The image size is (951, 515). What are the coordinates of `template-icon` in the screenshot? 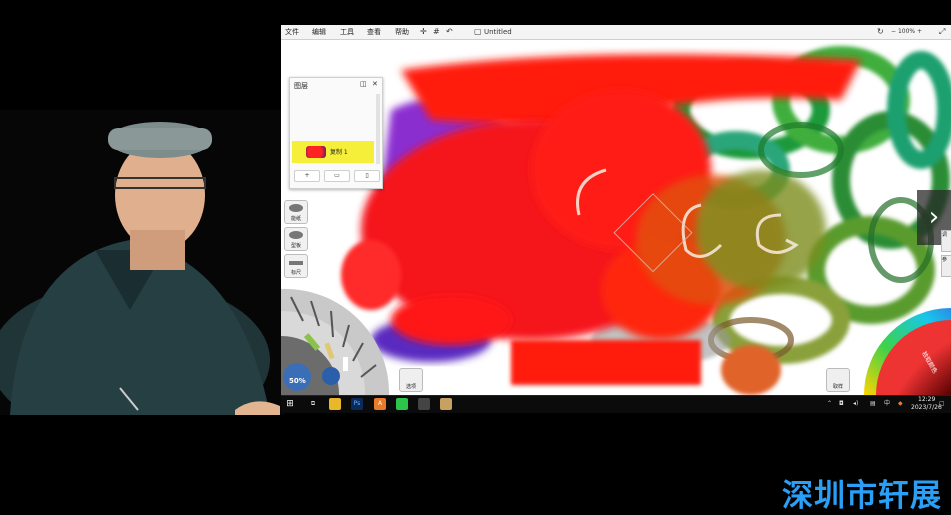 It's located at (296, 235).